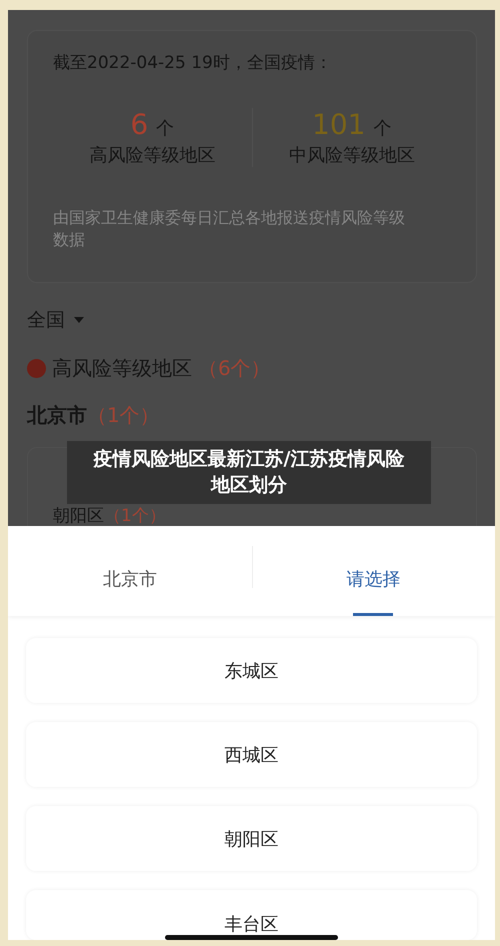 This screenshot has width=500, height=946. Describe the element at coordinates (139, 124) in the screenshot. I see `stat-value: 6` at that location.